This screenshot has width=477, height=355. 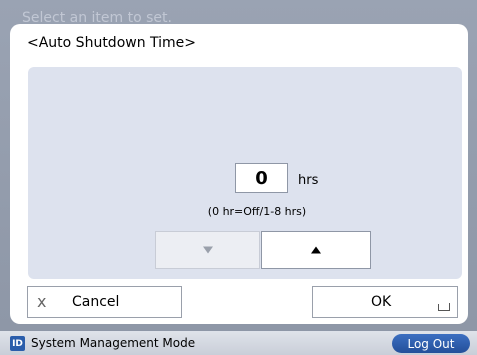 I want to click on close-icon: x, so click(x=42, y=301).